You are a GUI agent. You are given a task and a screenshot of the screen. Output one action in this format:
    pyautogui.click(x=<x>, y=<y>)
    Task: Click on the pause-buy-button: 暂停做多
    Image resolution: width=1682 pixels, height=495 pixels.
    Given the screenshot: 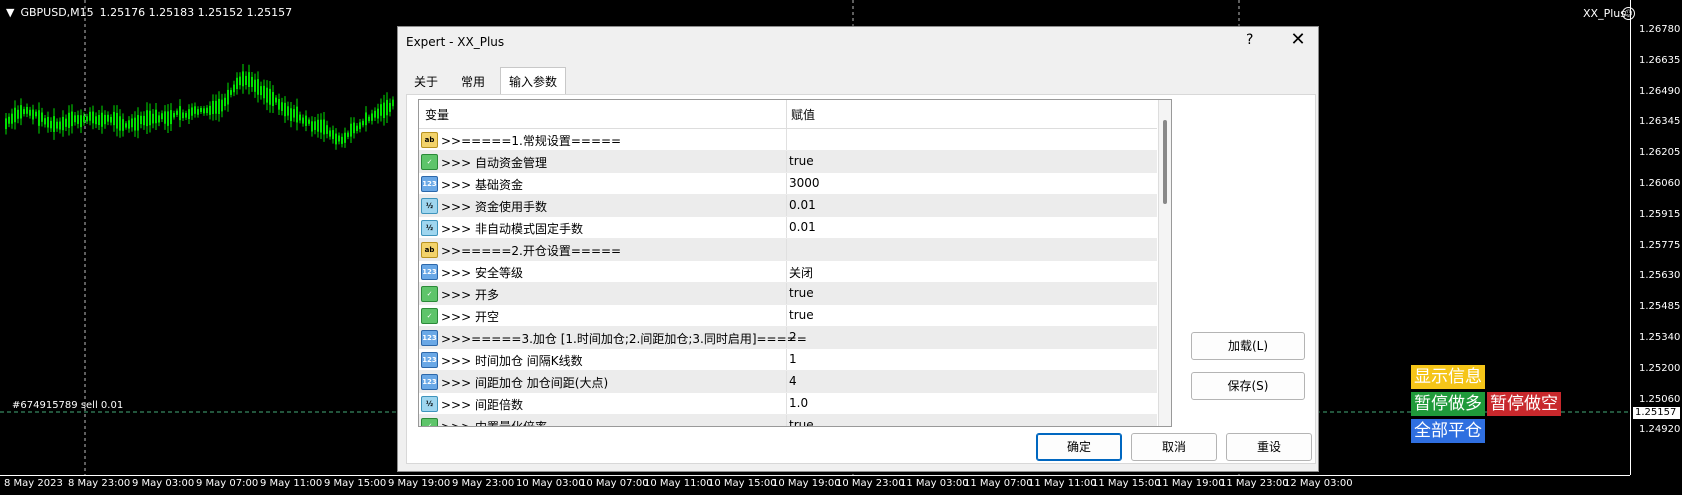 What is the action you would take?
    pyautogui.click(x=1448, y=404)
    